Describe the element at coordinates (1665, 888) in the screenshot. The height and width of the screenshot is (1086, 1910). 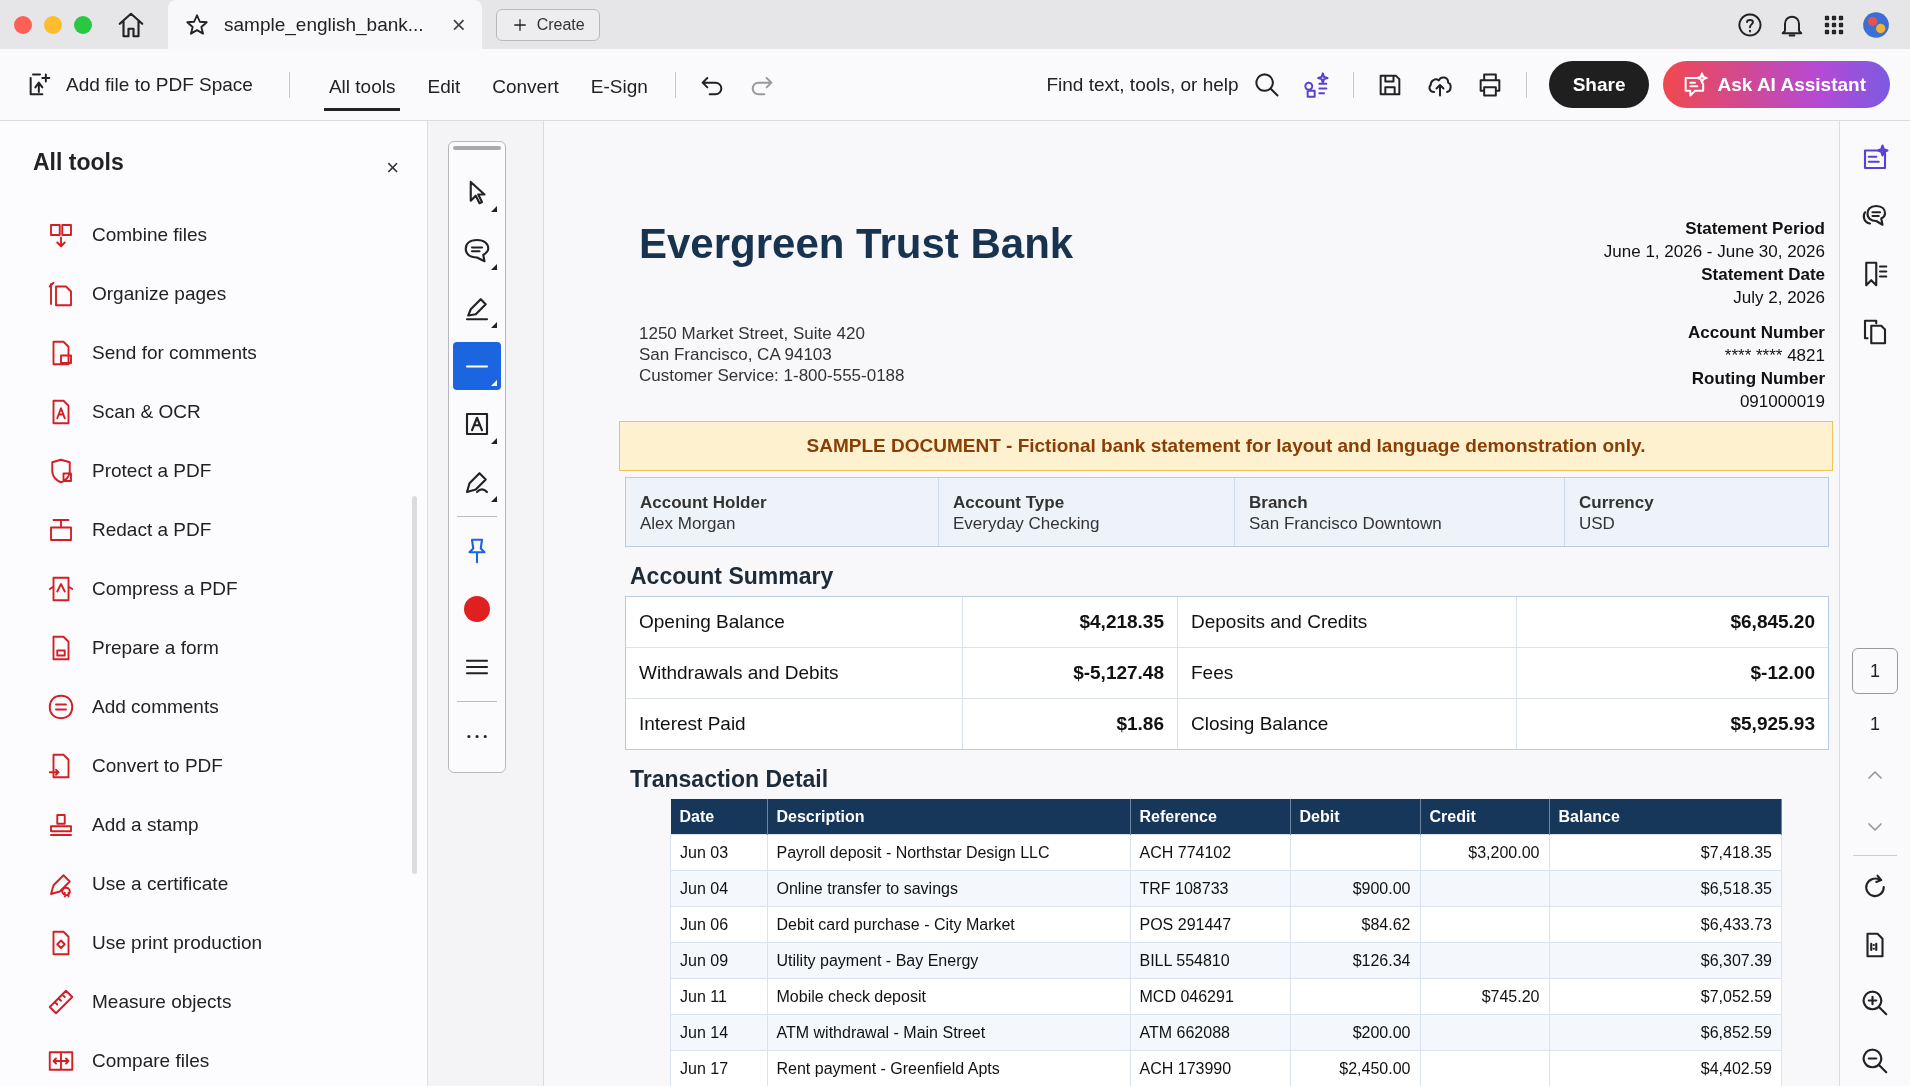
I see `table-cell: $6,518.35` at that location.